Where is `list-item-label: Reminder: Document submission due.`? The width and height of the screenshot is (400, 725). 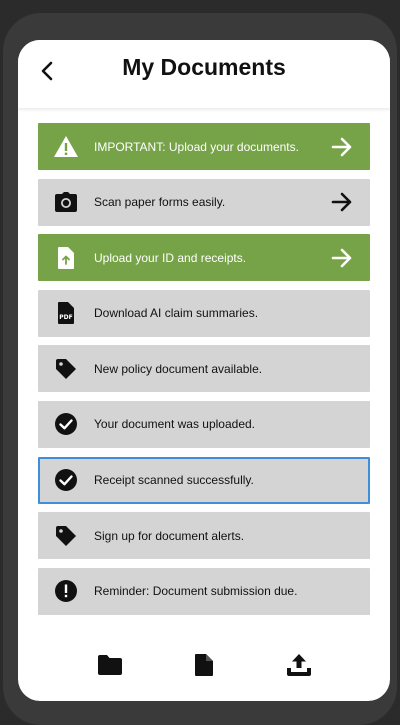 list-item-label: Reminder: Document submission due. is located at coordinates (196, 591).